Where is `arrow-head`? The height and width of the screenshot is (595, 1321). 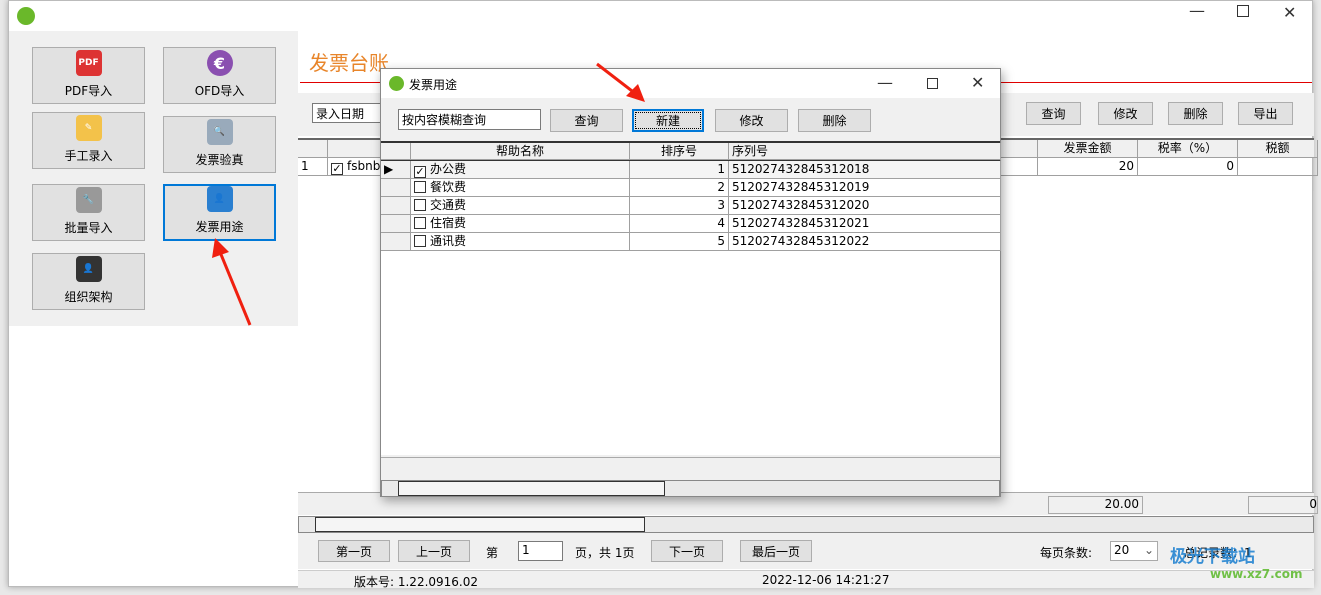
arrow-head is located at coordinates (220, 248).